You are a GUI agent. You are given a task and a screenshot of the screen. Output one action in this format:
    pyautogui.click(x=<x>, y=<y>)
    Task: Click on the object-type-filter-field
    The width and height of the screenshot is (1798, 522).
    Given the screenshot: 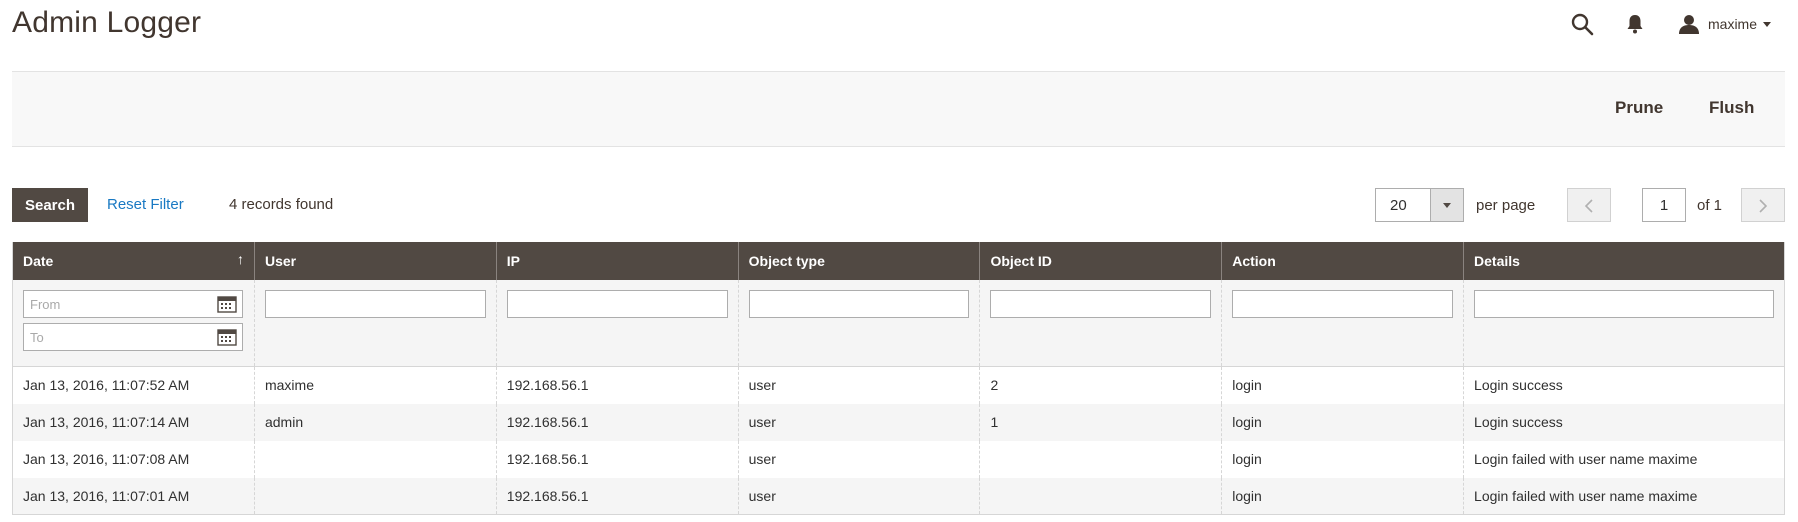 What is the action you would take?
    pyautogui.click(x=859, y=304)
    